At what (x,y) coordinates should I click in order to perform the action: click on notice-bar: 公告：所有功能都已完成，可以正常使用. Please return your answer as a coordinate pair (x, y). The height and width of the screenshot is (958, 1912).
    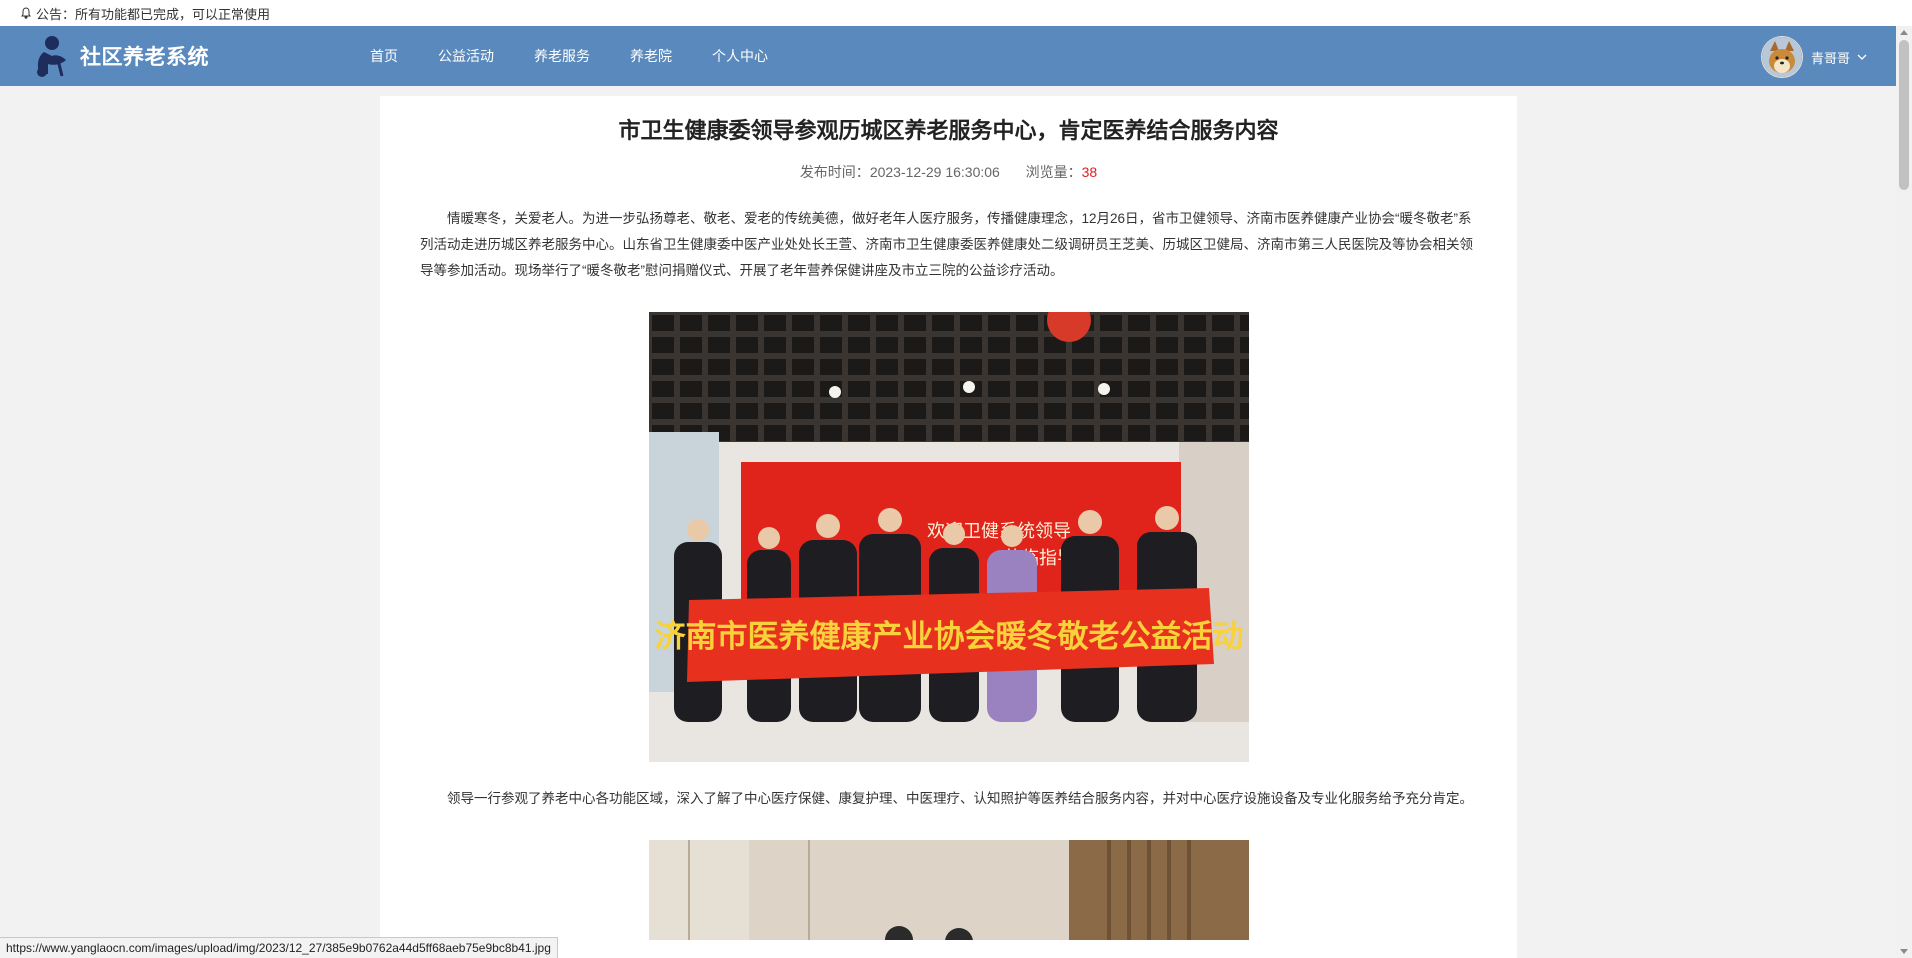
    Looking at the image, I should click on (956, 13).